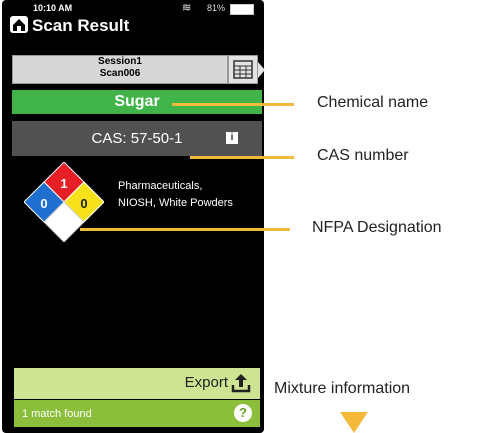 The width and height of the screenshot is (487, 433). I want to click on battery-percent: 81%, so click(216, 8).